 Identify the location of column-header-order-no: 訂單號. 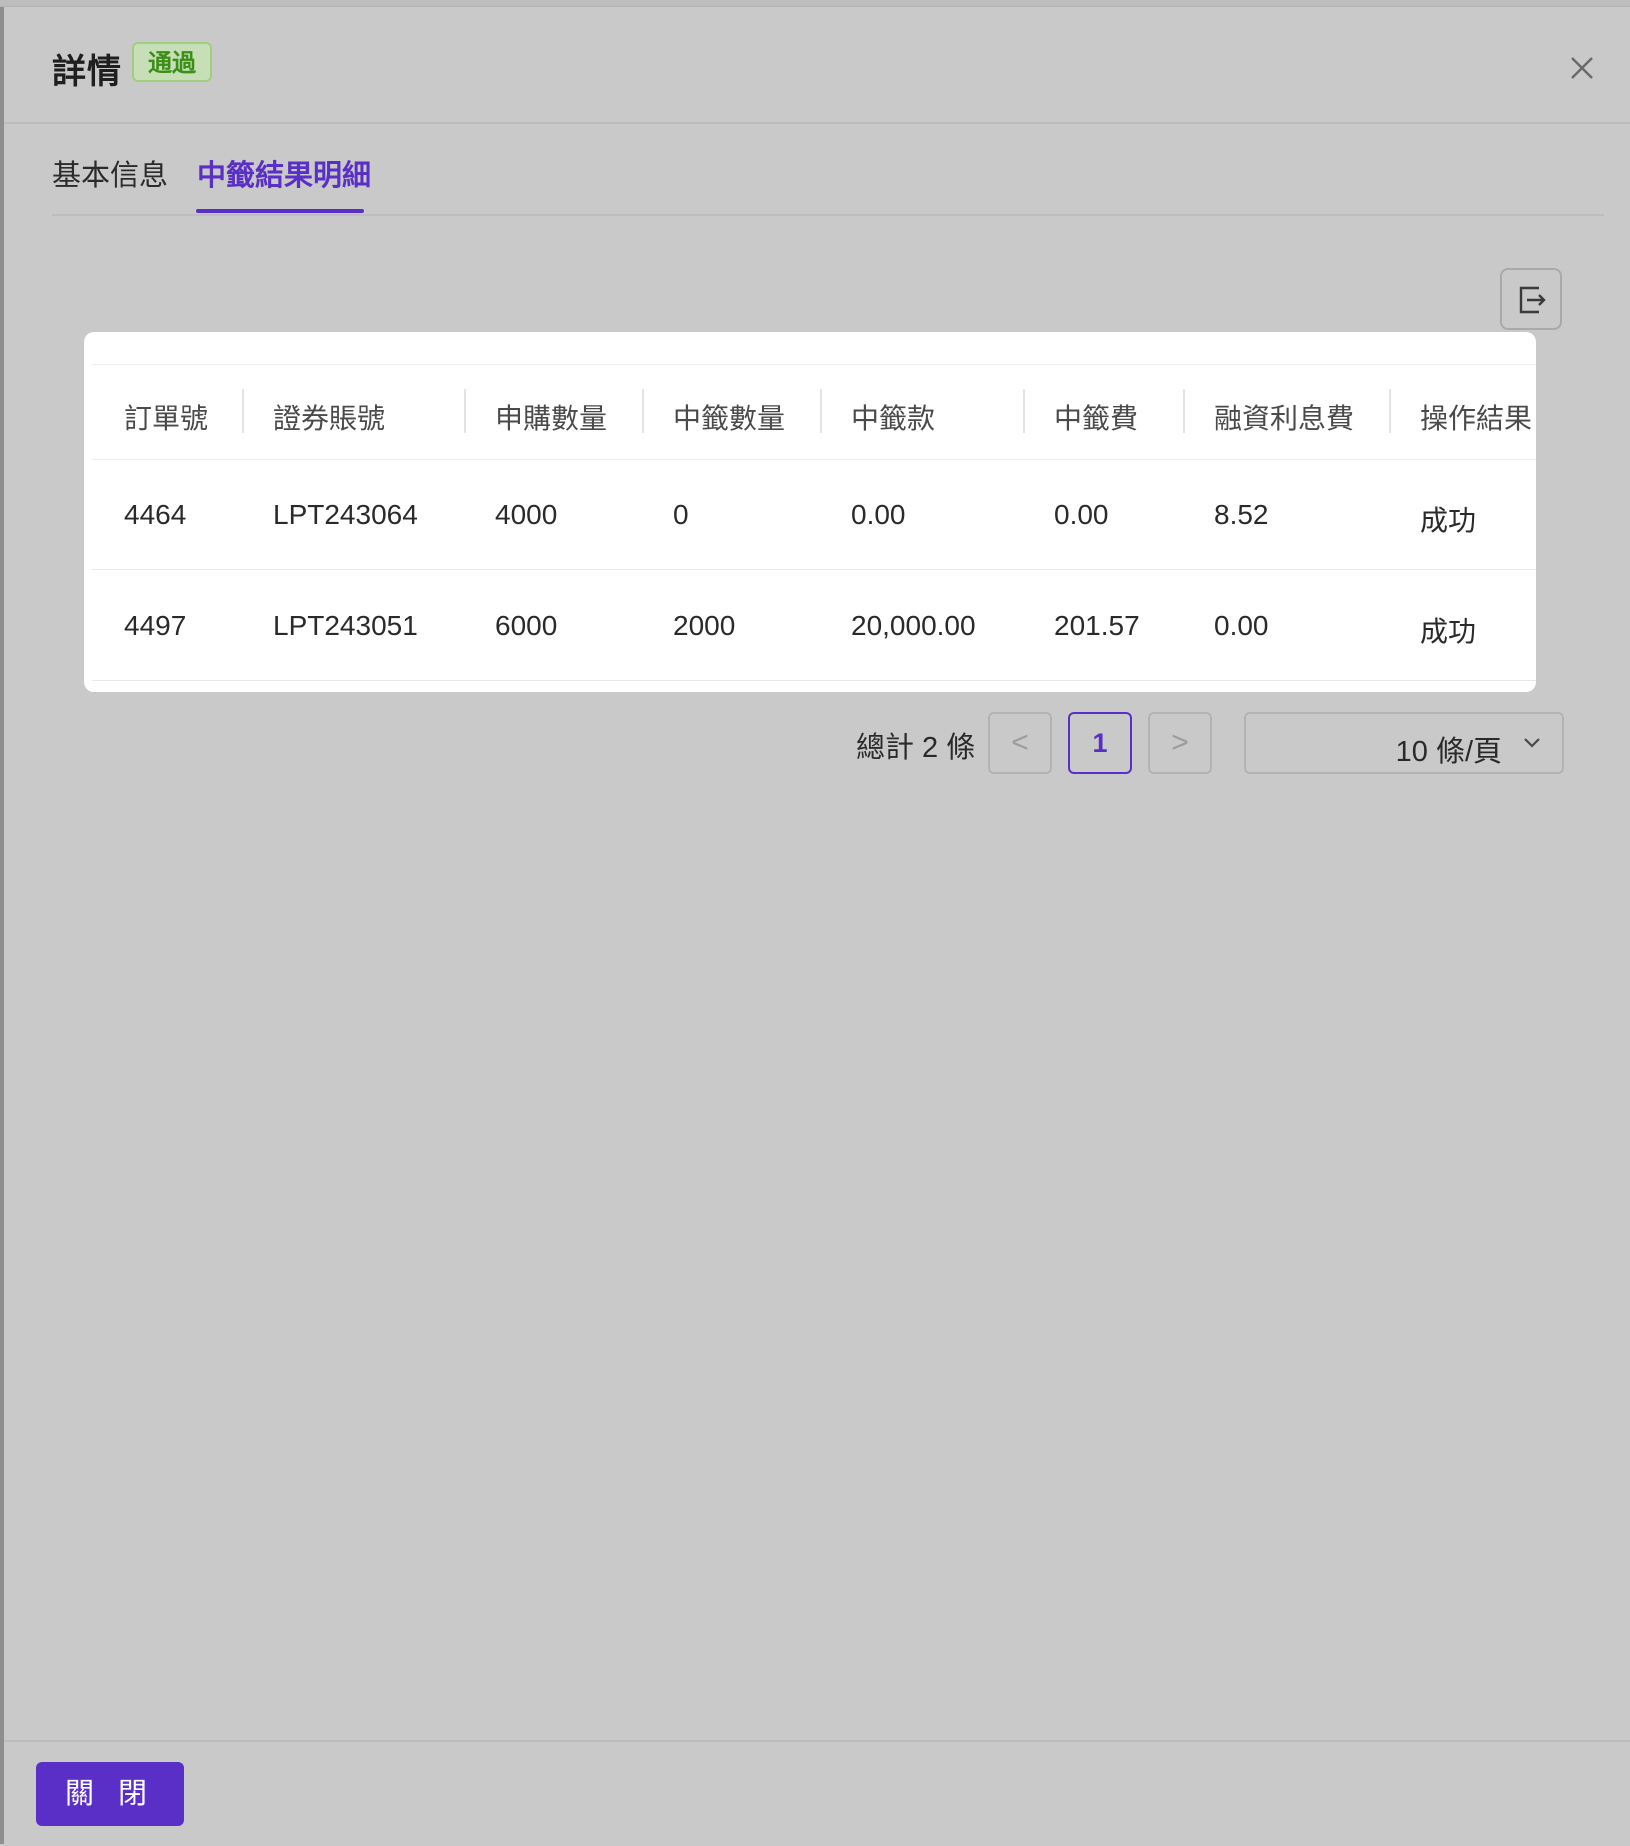
(166, 418).